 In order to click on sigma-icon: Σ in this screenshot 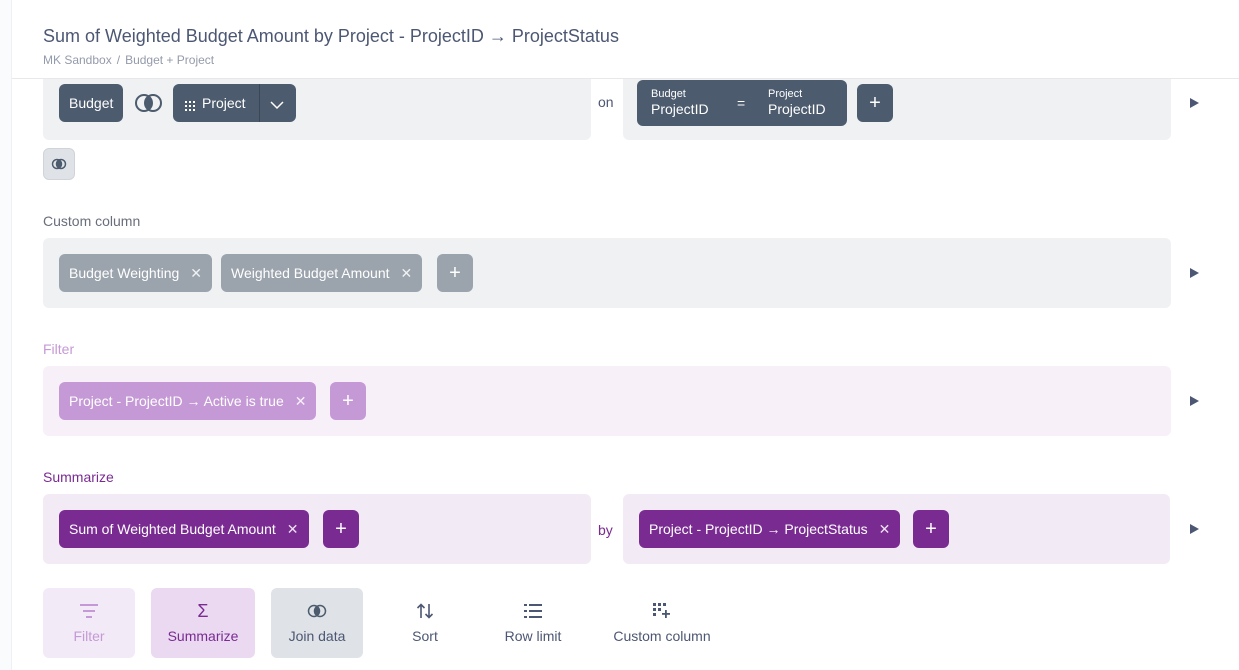, I will do `click(203, 610)`.